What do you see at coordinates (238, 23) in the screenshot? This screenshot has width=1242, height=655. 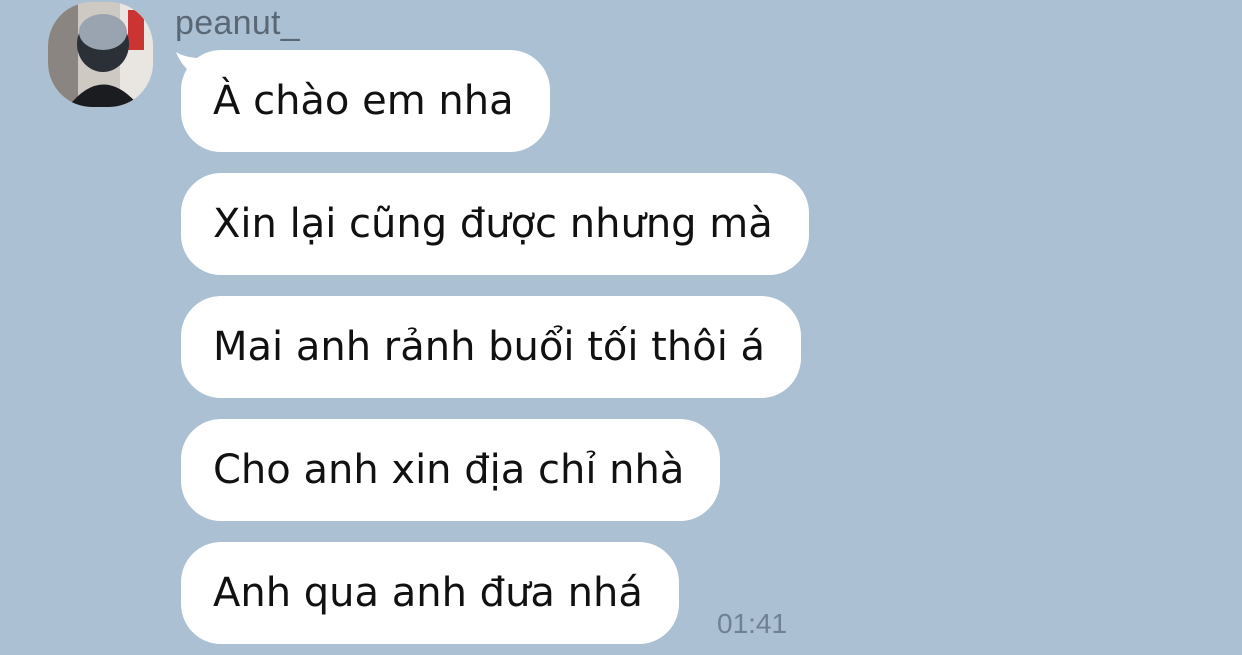 I see `sender-name: peanut_` at bounding box center [238, 23].